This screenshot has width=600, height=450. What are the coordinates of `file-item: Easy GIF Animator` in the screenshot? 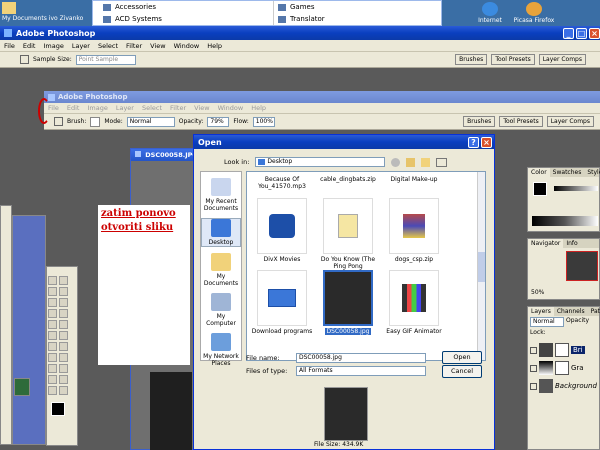 It's located at (414, 302).